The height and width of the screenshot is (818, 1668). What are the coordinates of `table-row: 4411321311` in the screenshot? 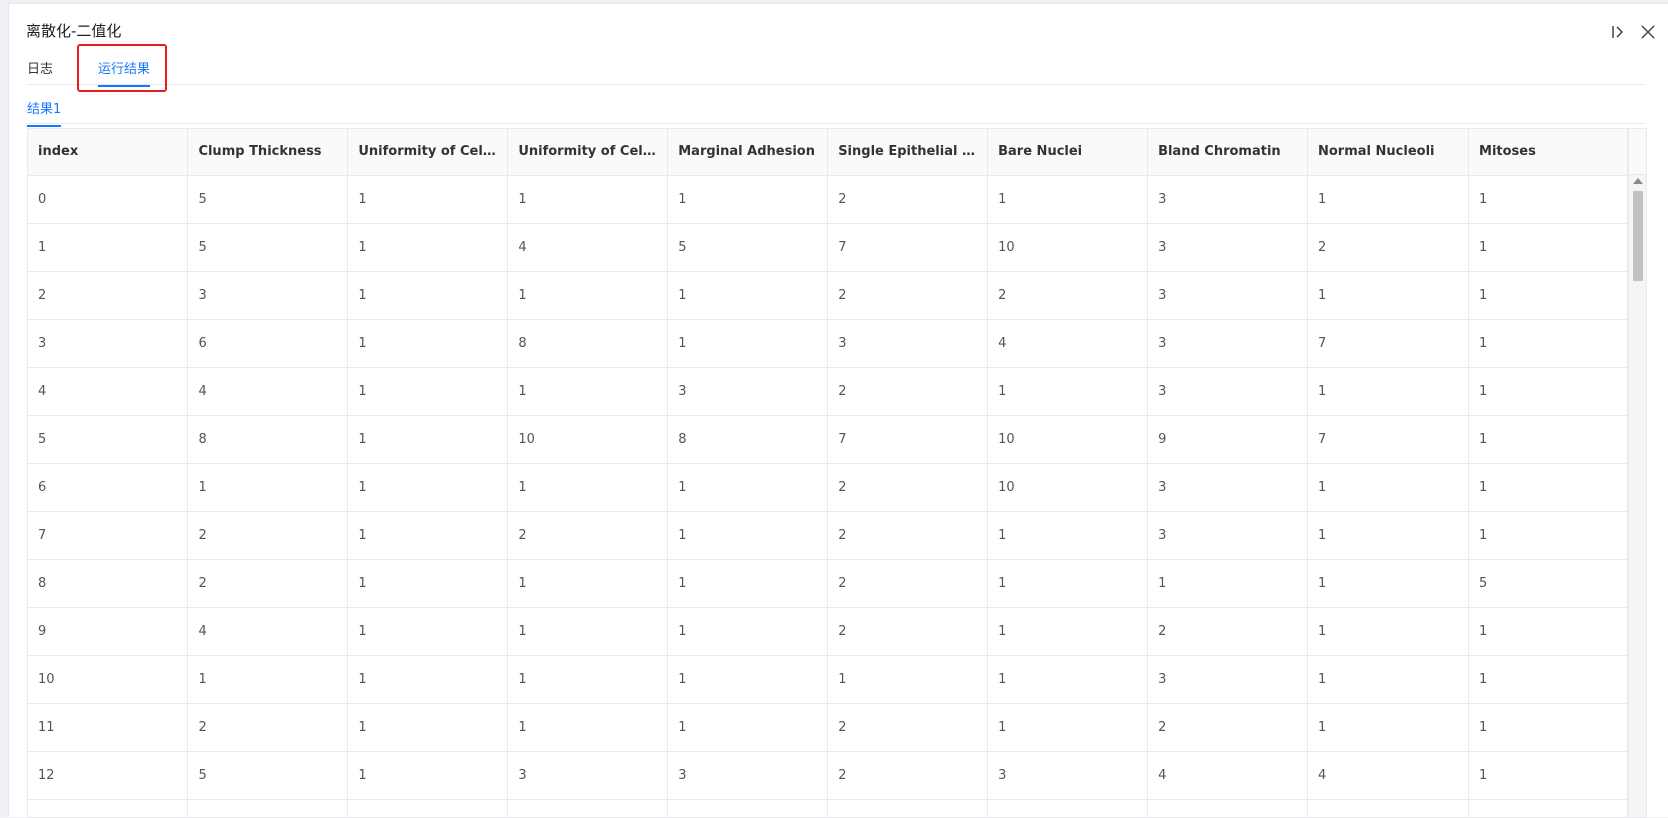 It's located at (828, 391).